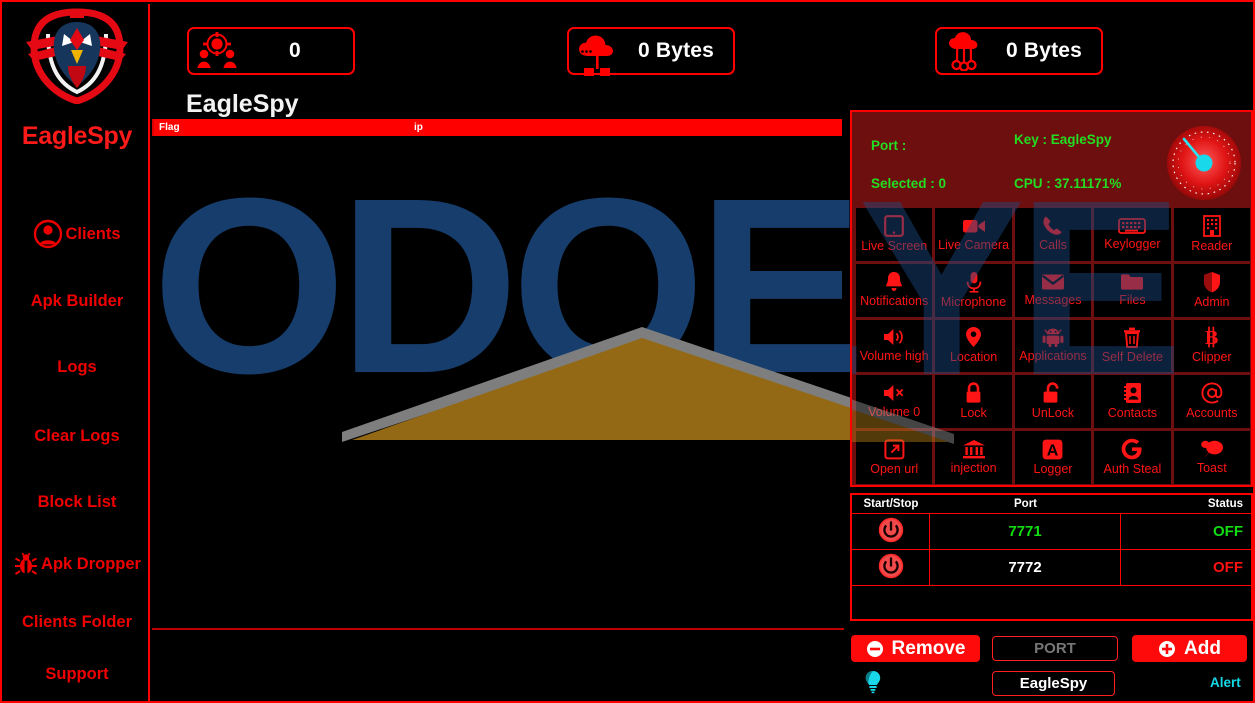 The image size is (1255, 703). I want to click on lock-open-icon, so click(1052, 393).